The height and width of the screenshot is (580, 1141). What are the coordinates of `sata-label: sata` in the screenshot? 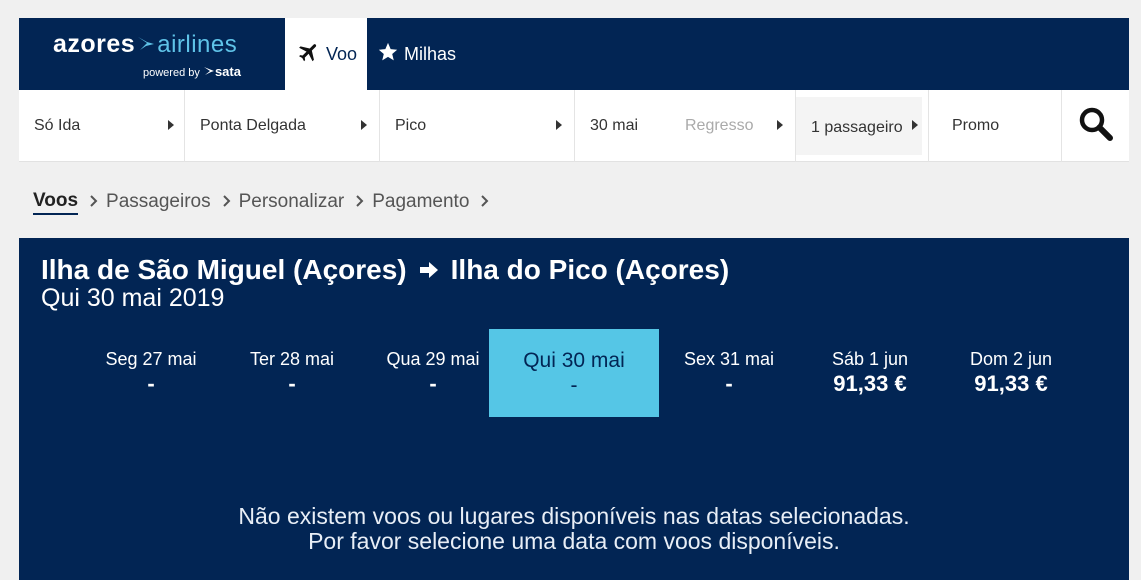 It's located at (227, 71).